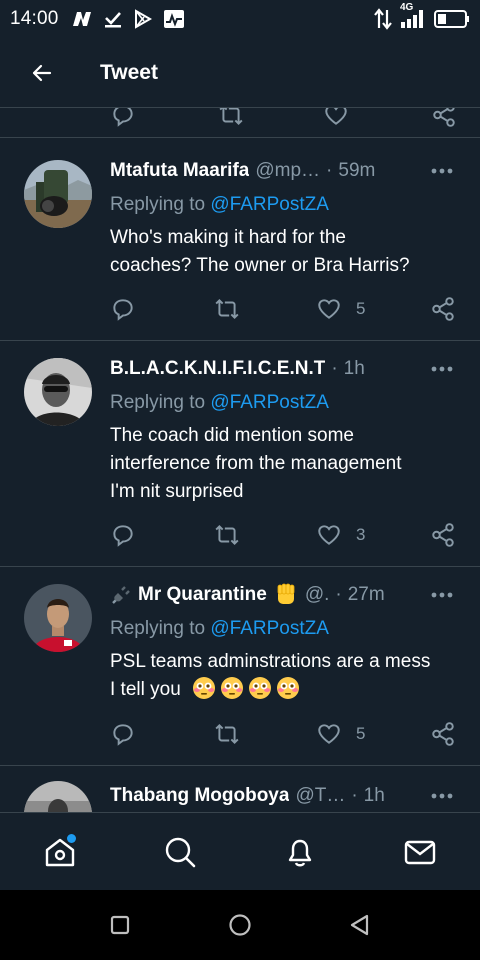 The width and height of the screenshot is (480, 960). What do you see at coordinates (357, 170) in the screenshot?
I see `timestamp: 59m` at bounding box center [357, 170].